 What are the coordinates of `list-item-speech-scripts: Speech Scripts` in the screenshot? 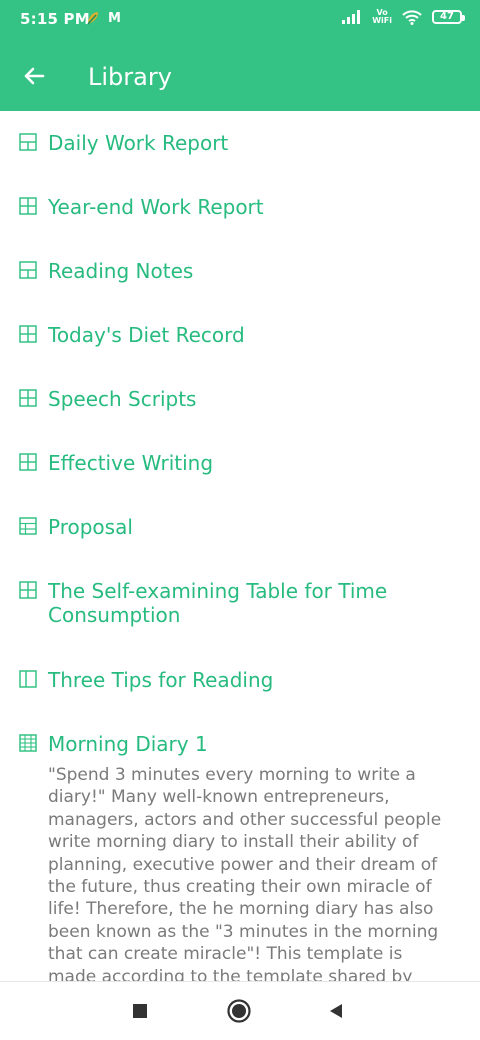 It's located at (240, 399).